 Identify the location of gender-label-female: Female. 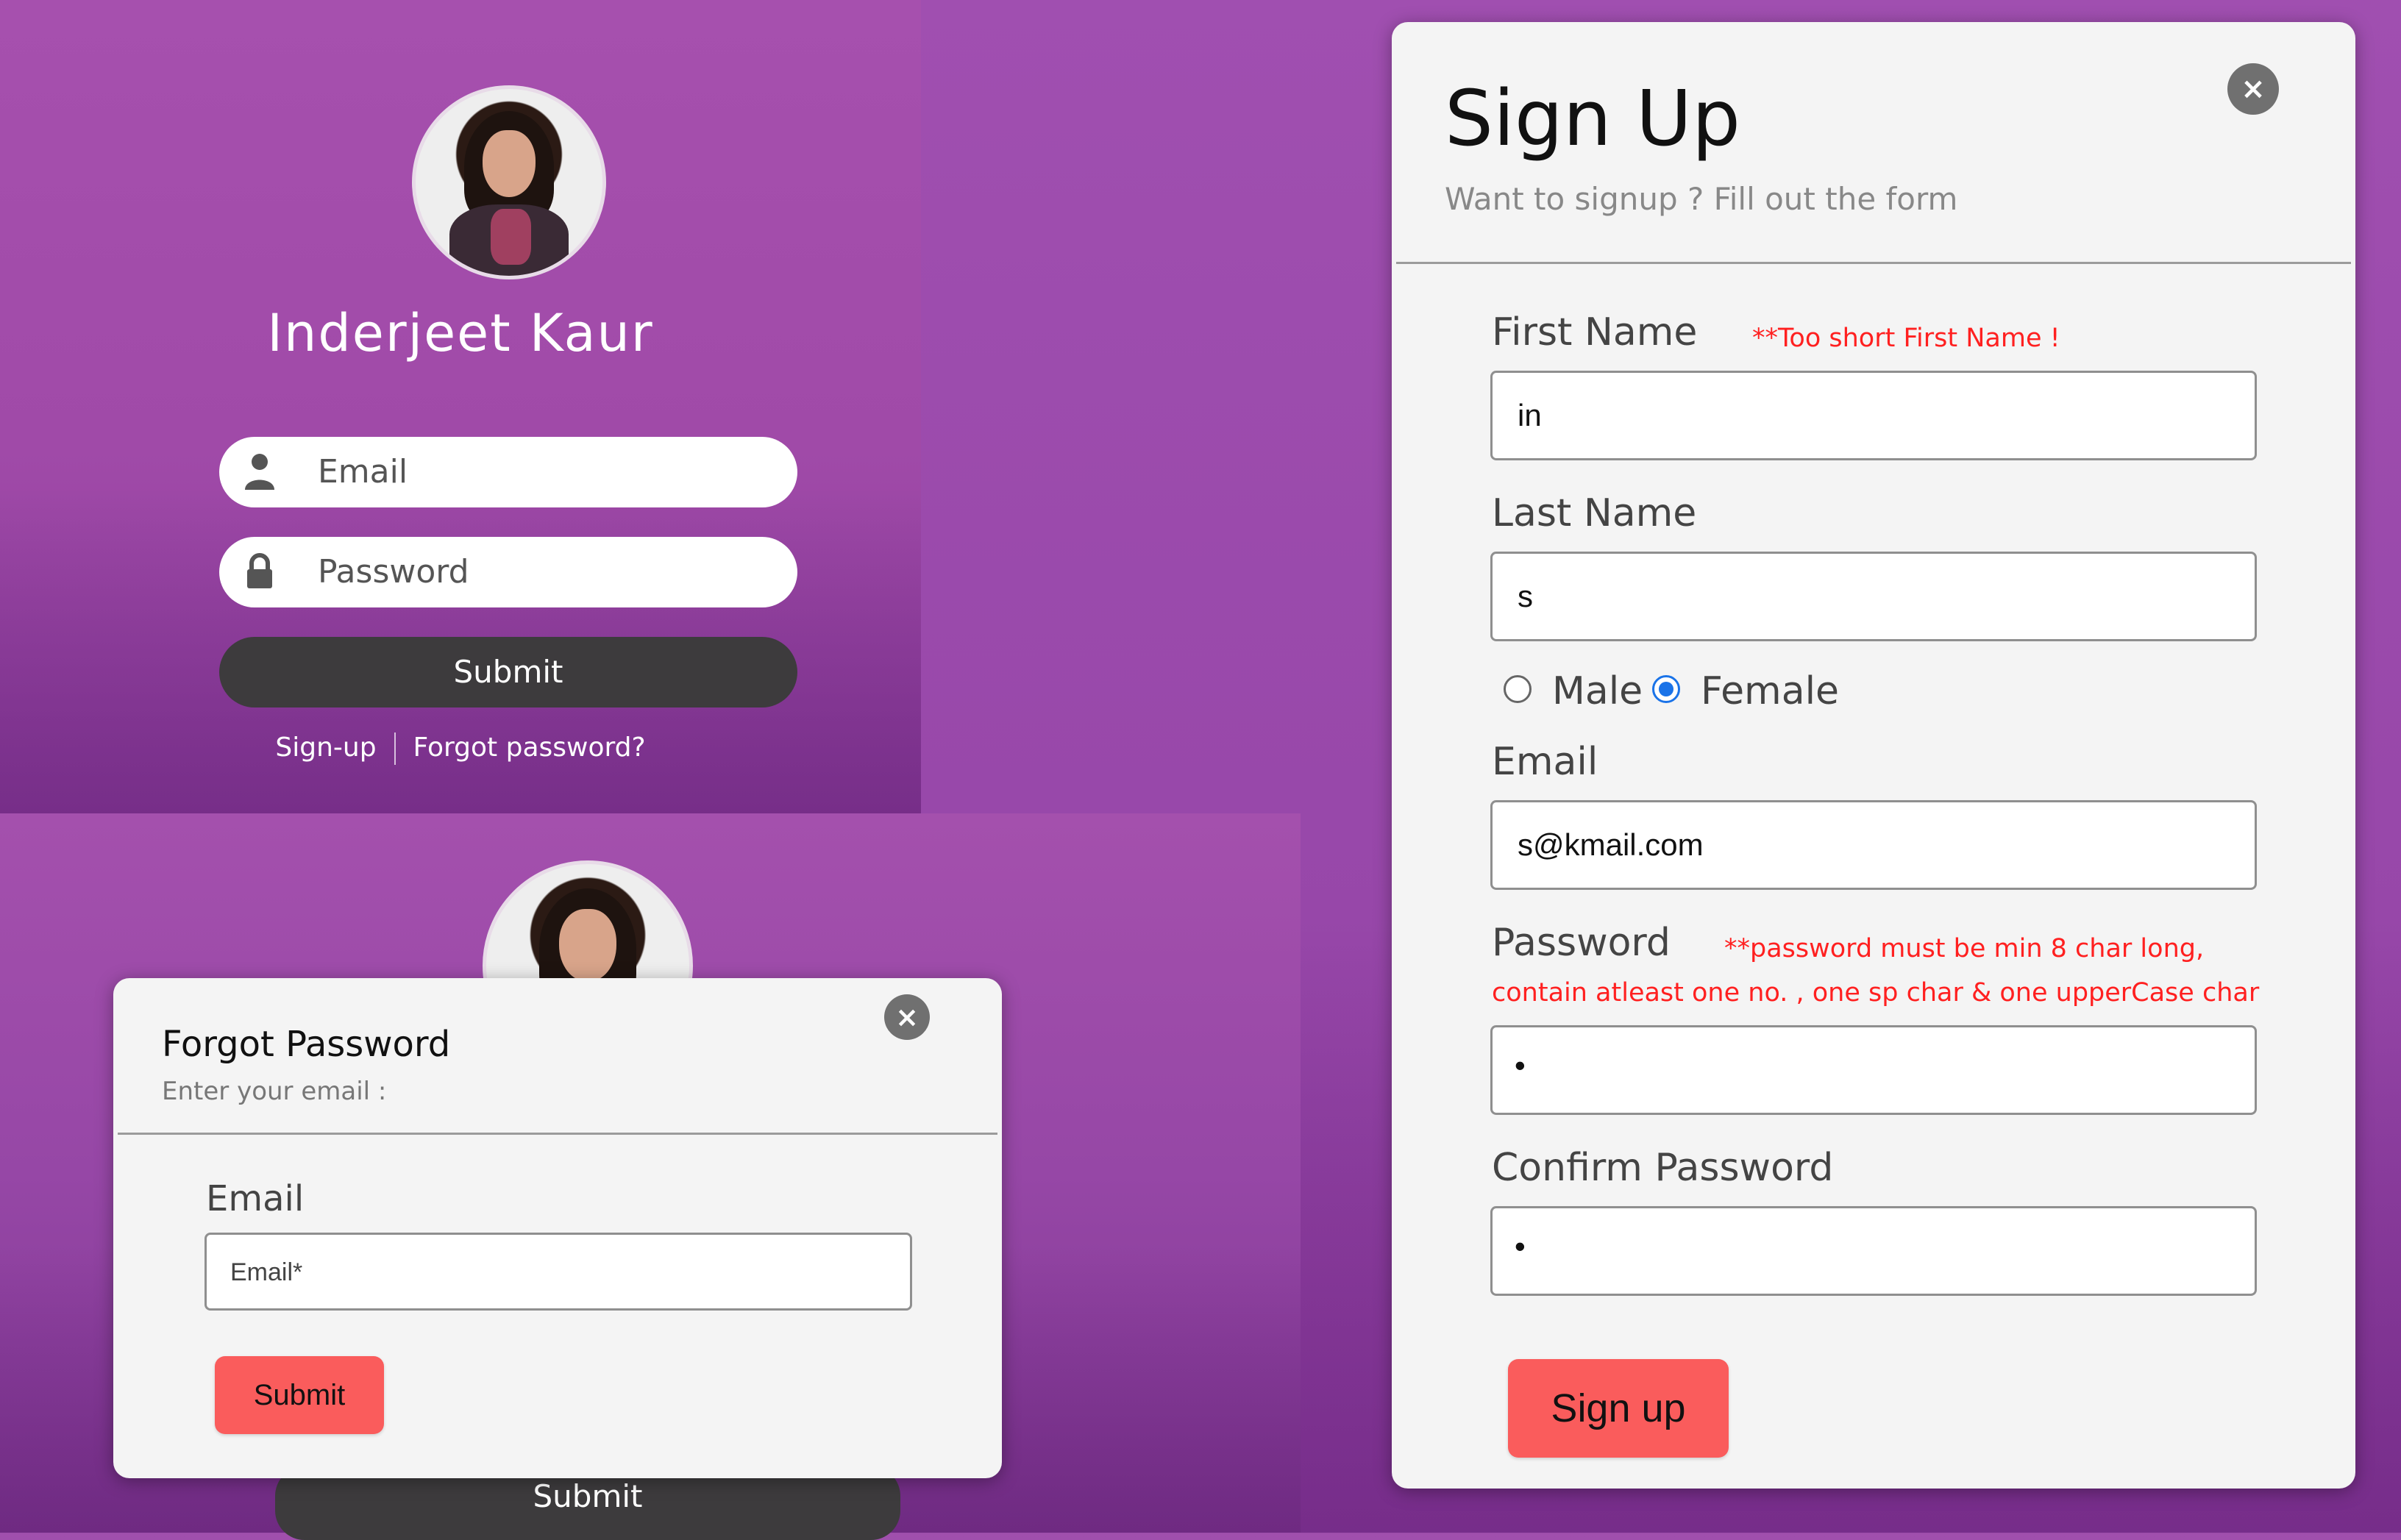
(1770, 691).